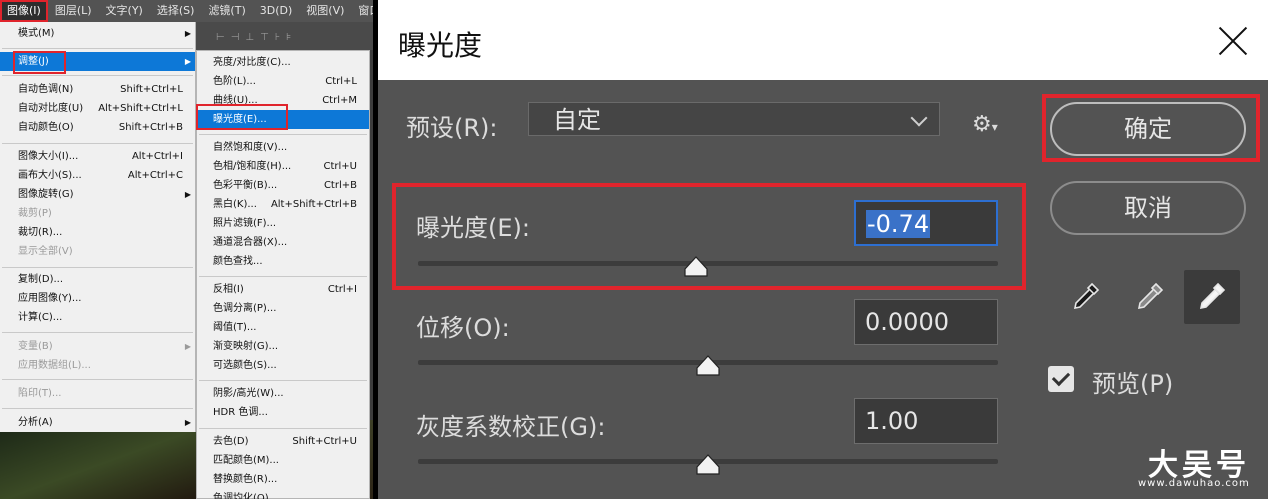  What do you see at coordinates (97, 251) in the screenshot?
I see `menu-item: 显示全部(V)` at bounding box center [97, 251].